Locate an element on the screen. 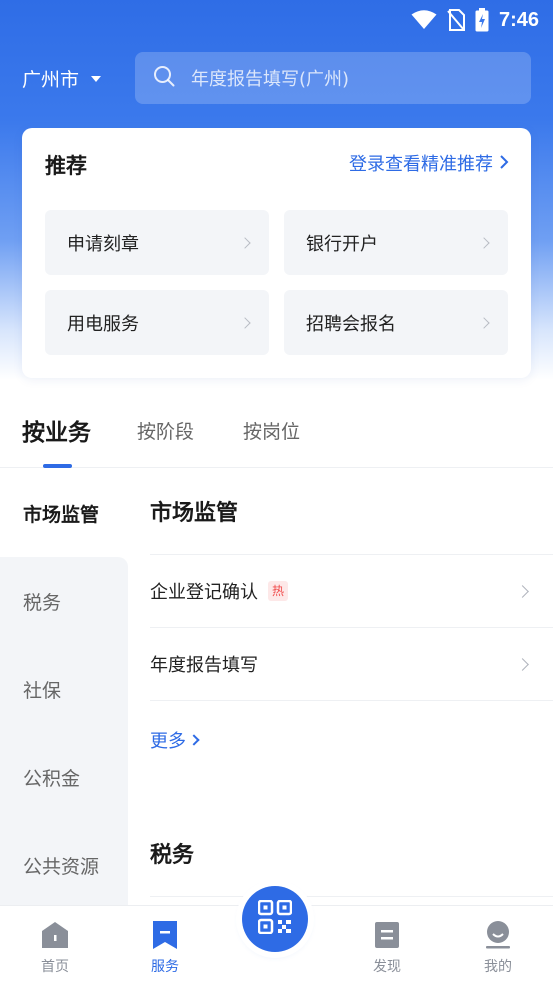 The height and width of the screenshot is (983, 553). tab-by-position: 按岗位 is located at coordinates (271, 430).